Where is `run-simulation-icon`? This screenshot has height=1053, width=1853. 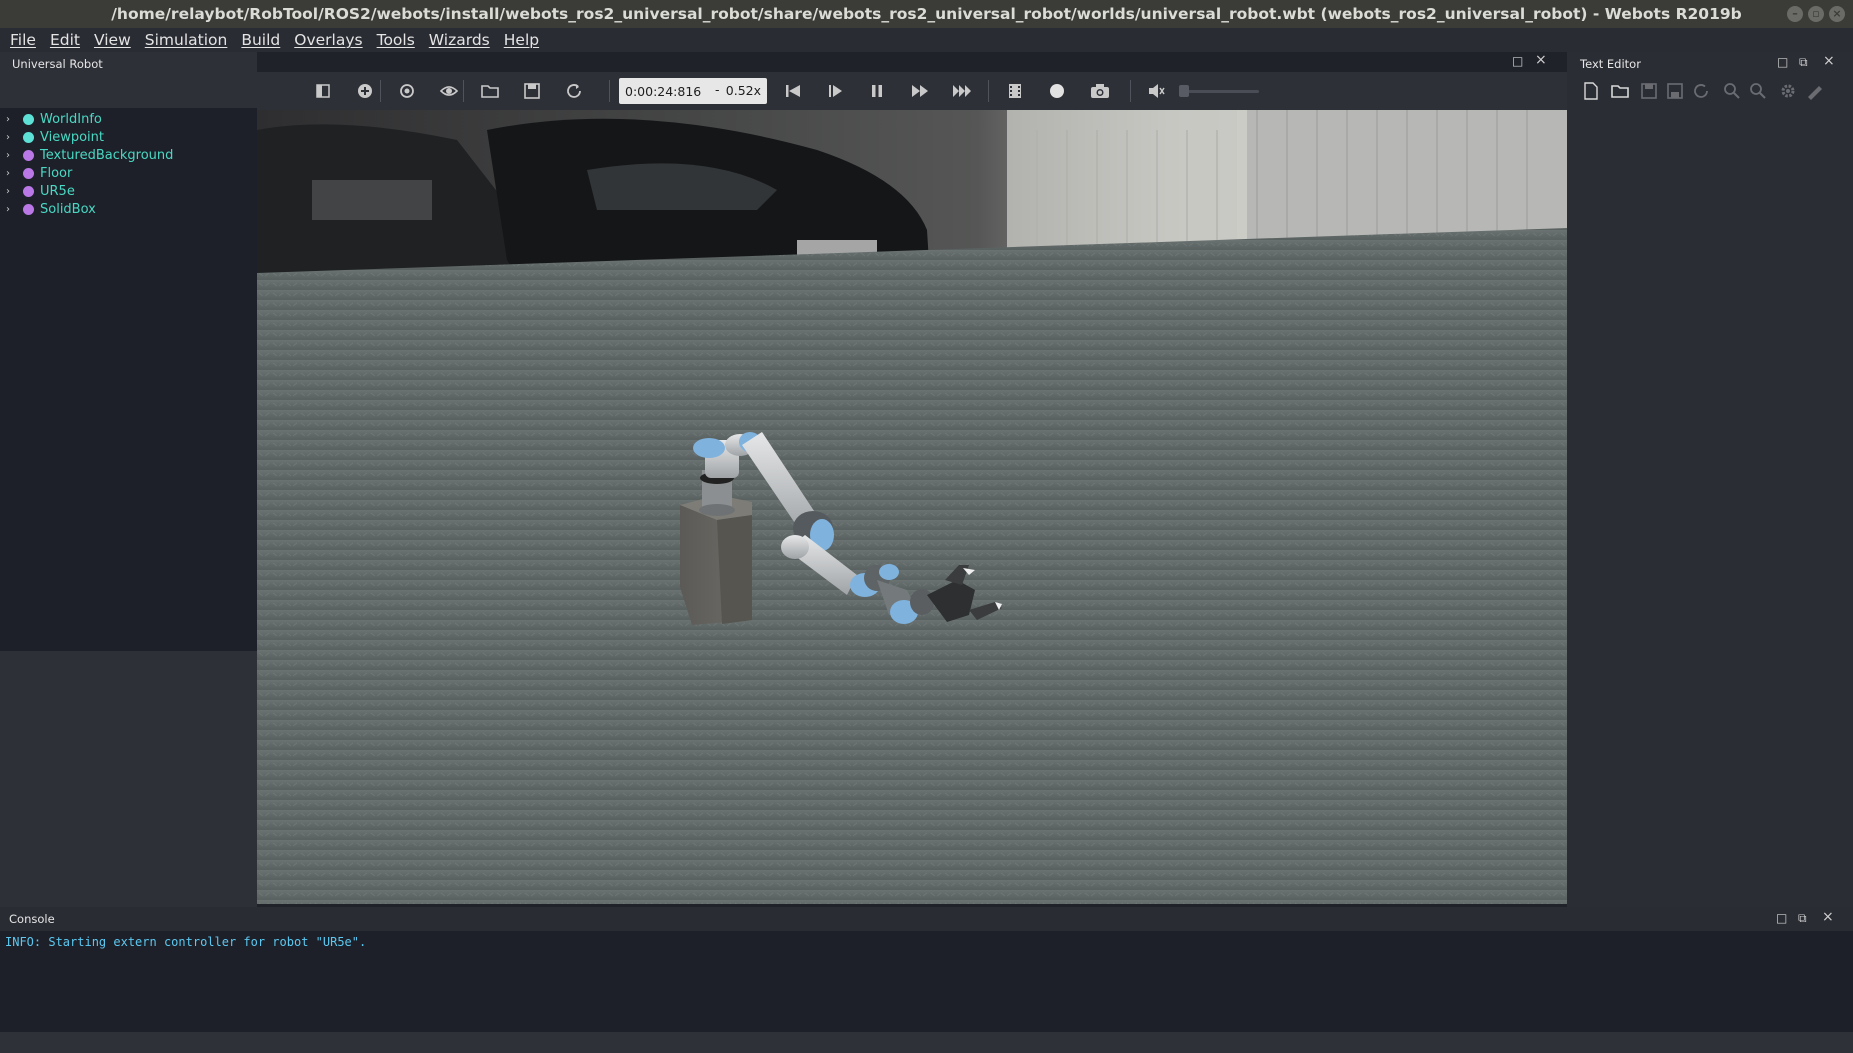
run-simulation-icon is located at coordinates (919, 91).